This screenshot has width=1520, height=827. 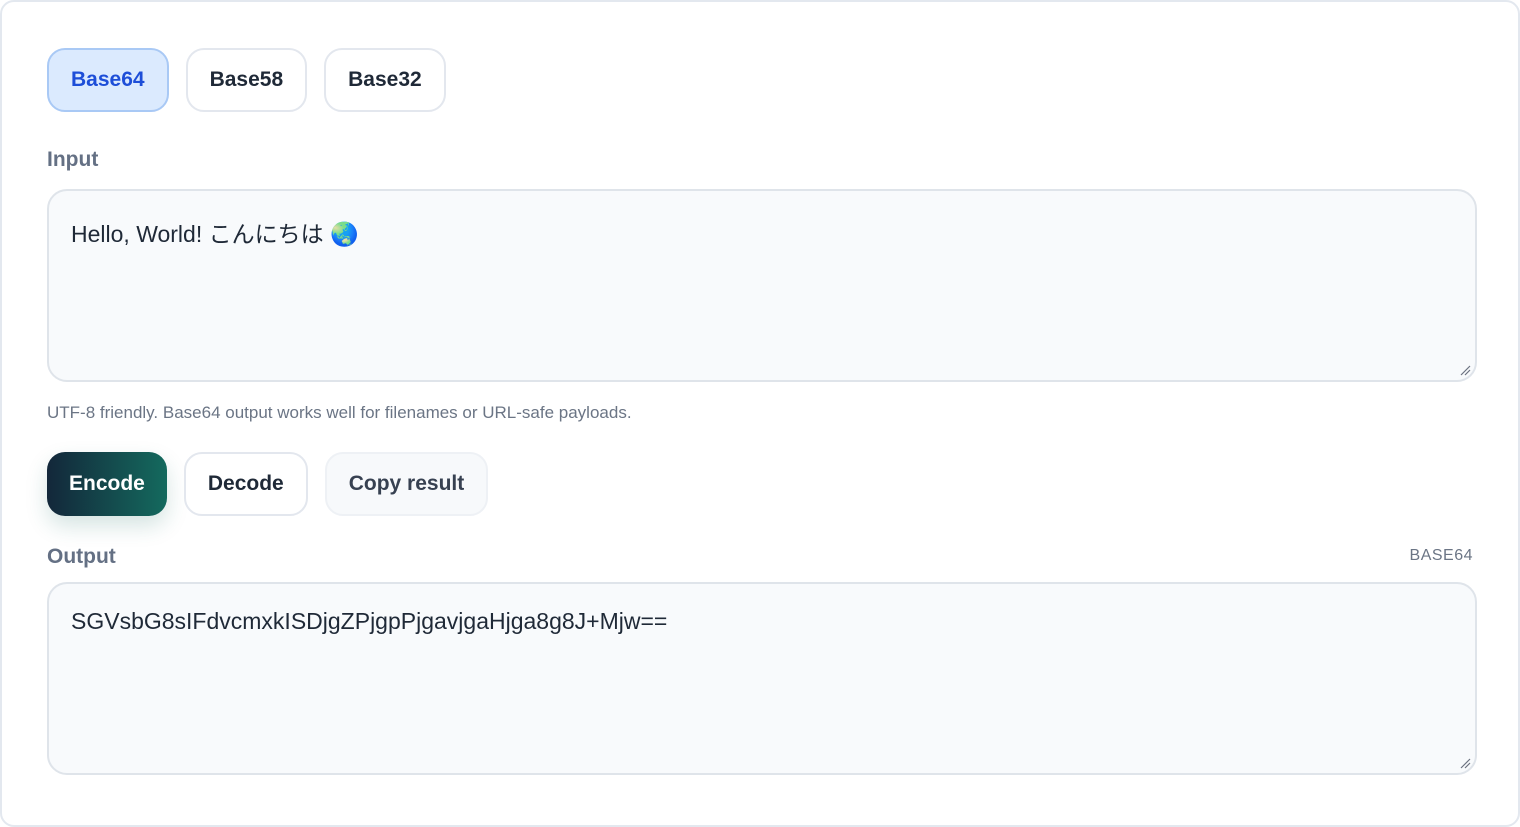 I want to click on encoding-tabs: Base64 Base58 Base32, so click(x=246, y=80).